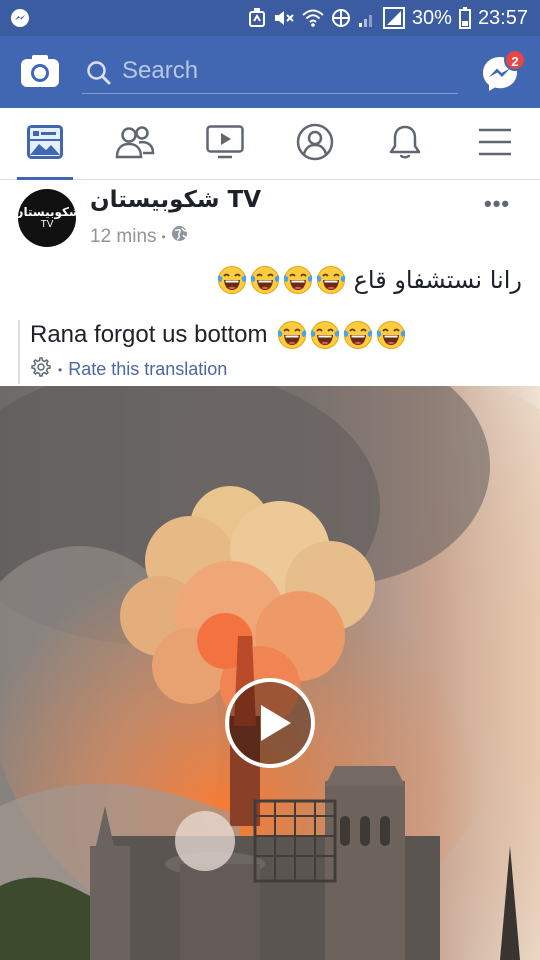 The width and height of the screenshot is (540, 960). Describe the element at coordinates (20, 20) in the screenshot. I see `messenger-notification-icon` at that location.